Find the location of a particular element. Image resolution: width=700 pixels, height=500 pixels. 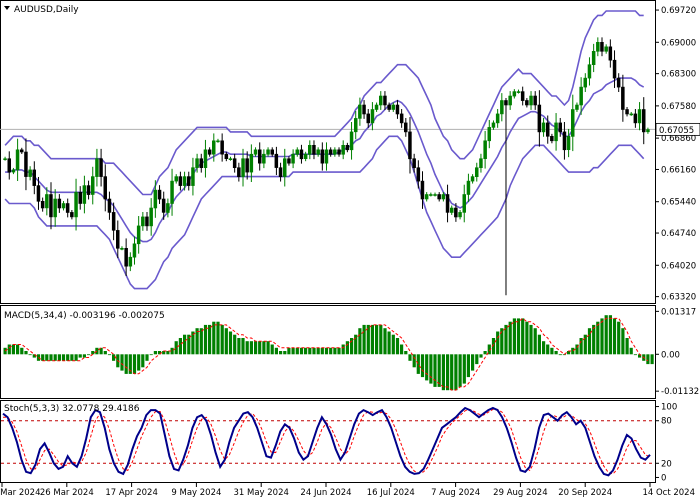

stoch-tick-label: 100 is located at coordinates (669, 408).